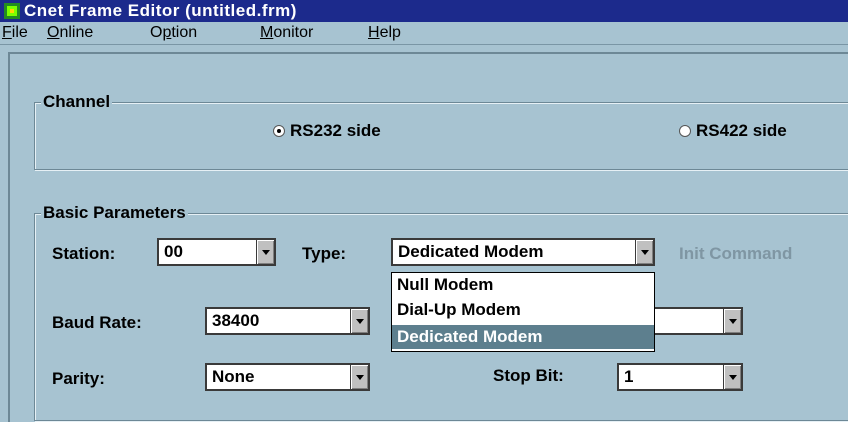 The width and height of the screenshot is (848, 422). What do you see at coordinates (741, 131) in the screenshot?
I see `rs422-label: RS422 side` at bounding box center [741, 131].